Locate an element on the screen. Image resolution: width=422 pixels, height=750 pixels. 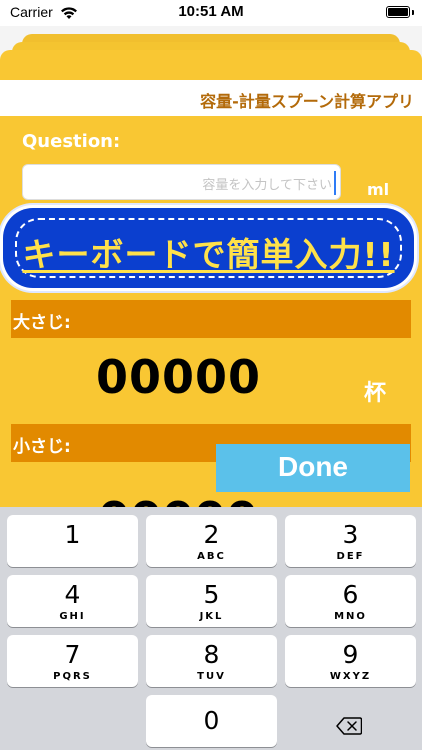
battery-icon is located at coordinates (398, 12).